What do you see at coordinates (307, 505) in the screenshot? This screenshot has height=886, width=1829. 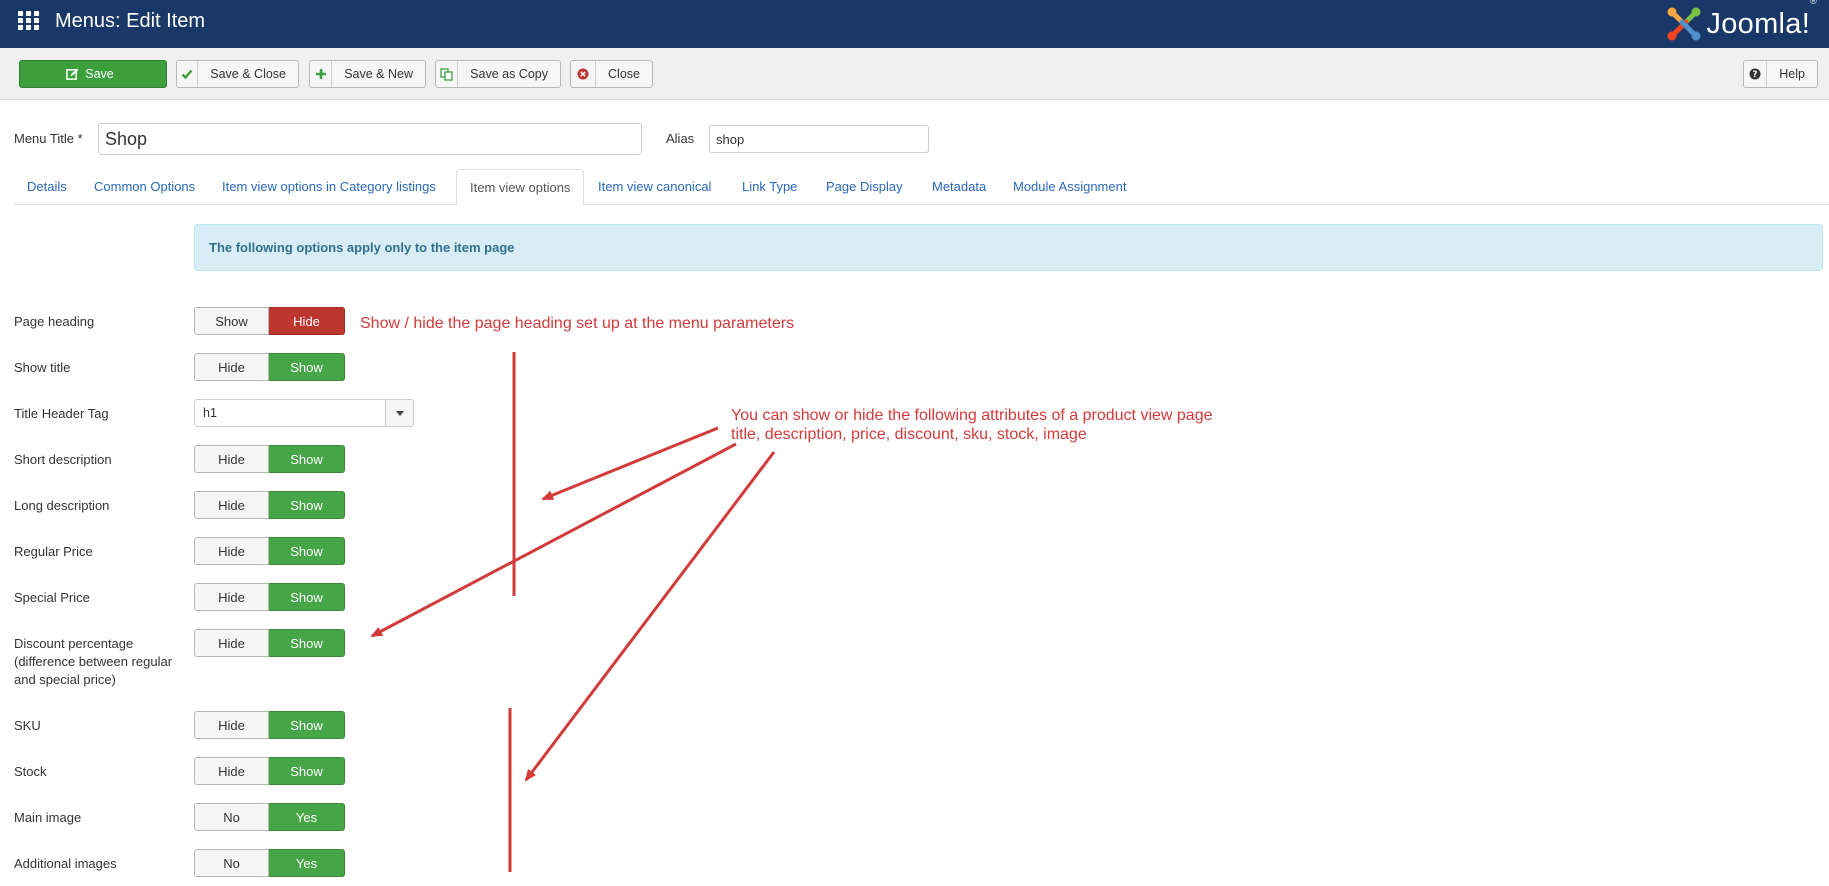 I see `long-description-show-option: Show` at bounding box center [307, 505].